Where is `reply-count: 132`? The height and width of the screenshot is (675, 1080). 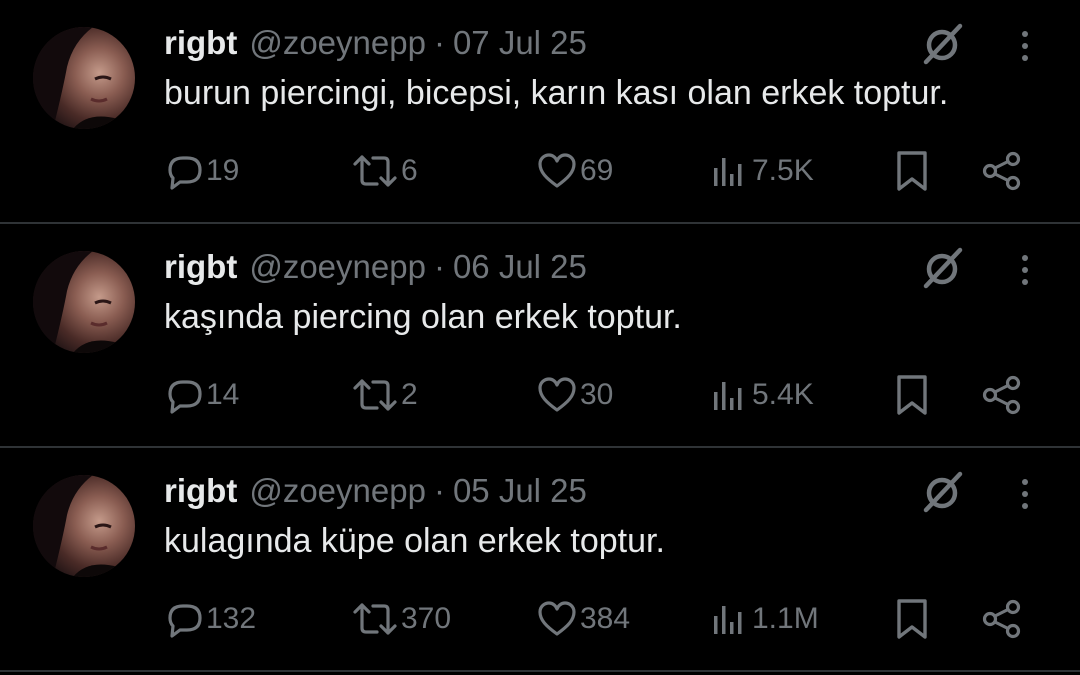
reply-count: 132 is located at coordinates (231, 618).